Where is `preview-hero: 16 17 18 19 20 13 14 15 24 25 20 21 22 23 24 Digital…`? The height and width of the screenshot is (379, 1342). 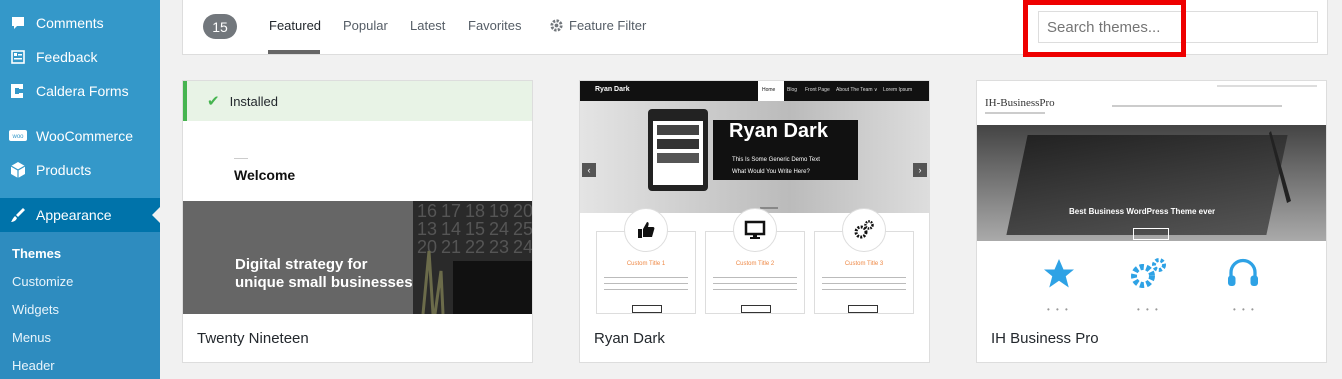
preview-hero: 16 17 18 19 20 13 14 15 24 25 20 21 22 23 24 Digital… is located at coordinates (357, 257).